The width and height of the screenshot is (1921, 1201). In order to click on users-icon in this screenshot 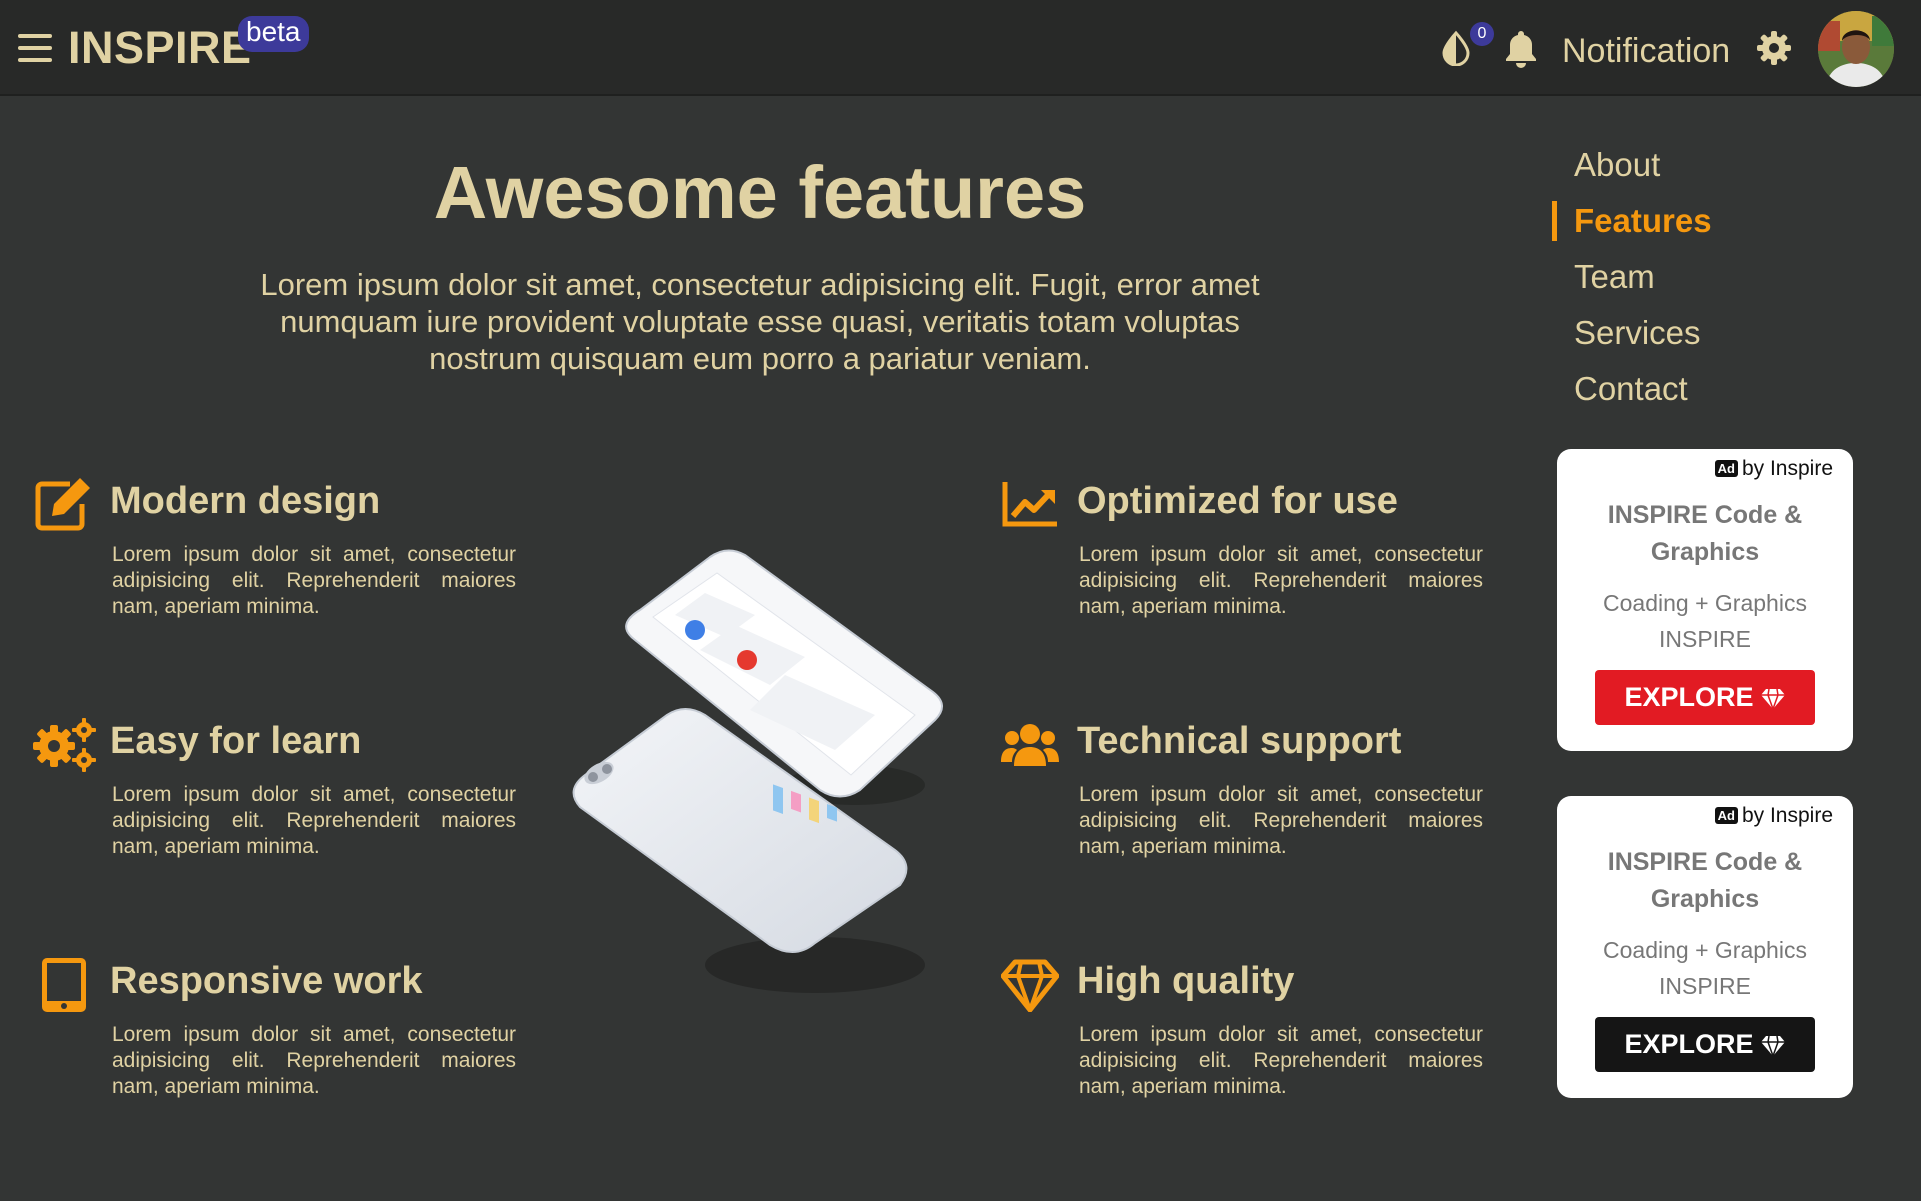, I will do `click(1030, 745)`.